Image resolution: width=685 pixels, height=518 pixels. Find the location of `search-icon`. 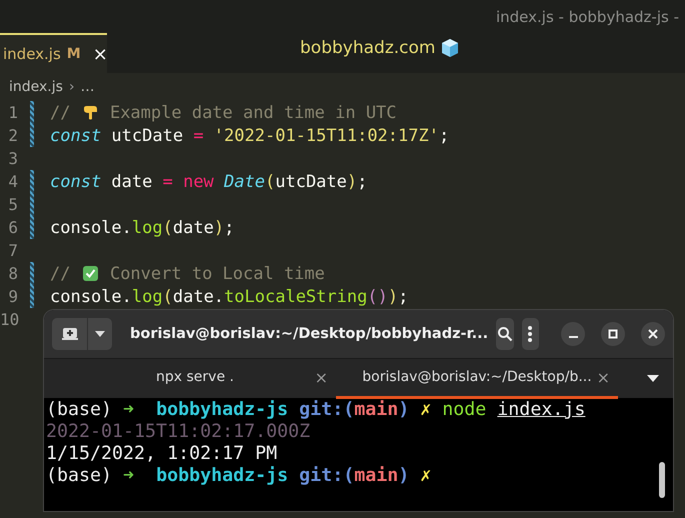

search-icon is located at coordinates (504, 334).